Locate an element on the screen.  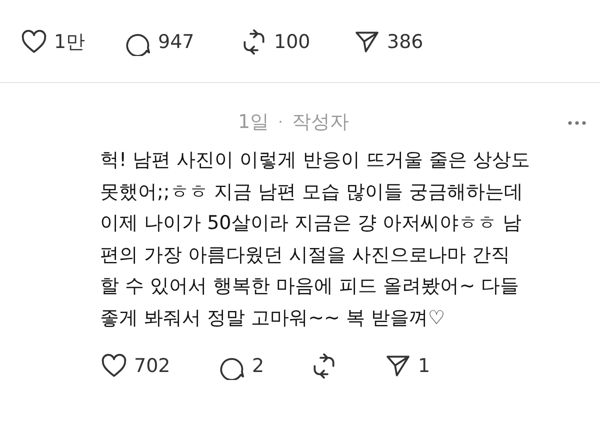
author-label: 작성자 is located at coordinates (320, 122).